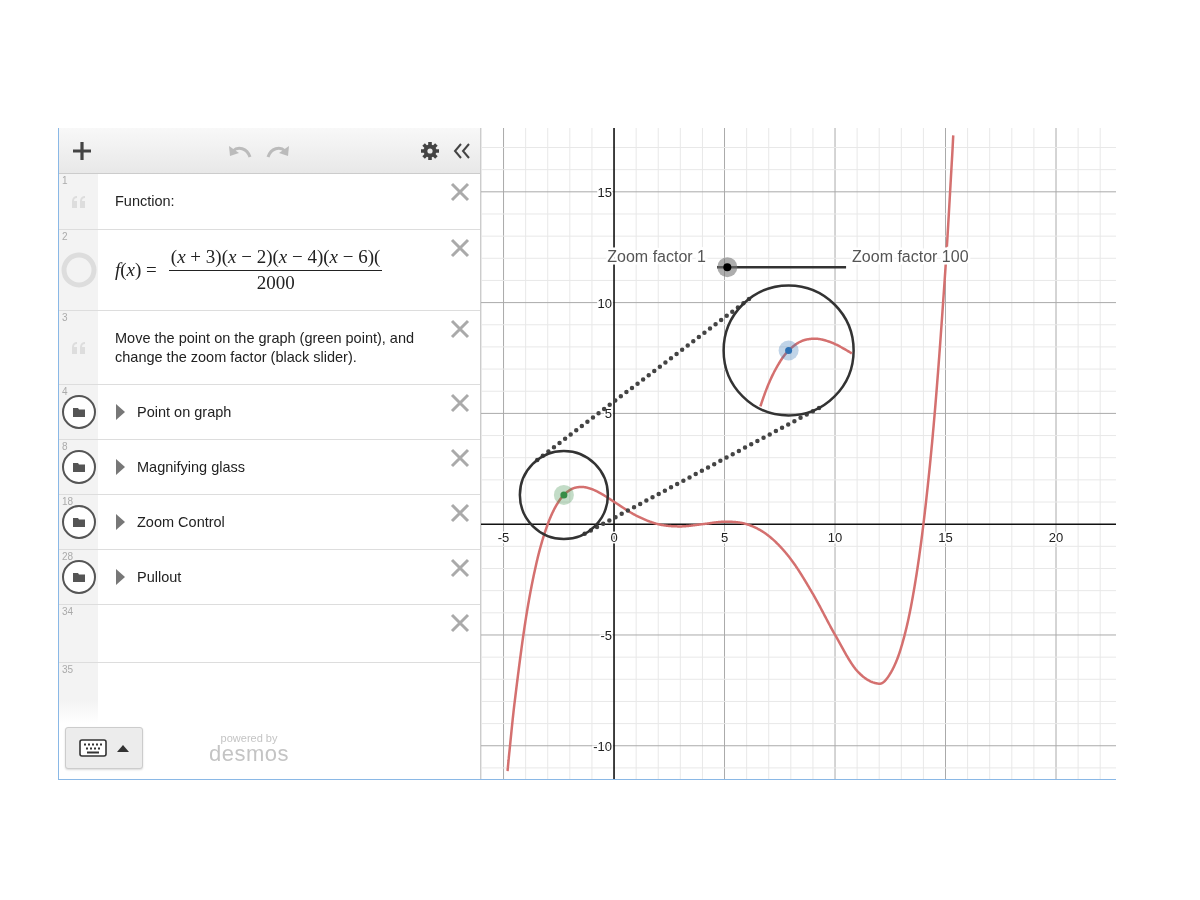  What do you see at coordinates (65, 317) in the screenshot?
I see `line-number: 3` at bounding box center [65, 317].